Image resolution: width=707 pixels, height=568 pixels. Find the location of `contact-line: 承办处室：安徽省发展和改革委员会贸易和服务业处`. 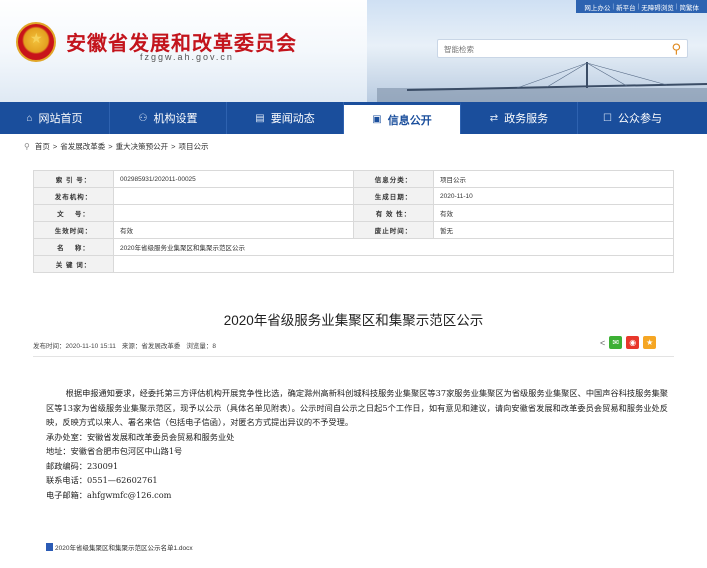

contact-line: 承办处室：安徽省发展和改革委员会贸易和服务业处 is located at coordinates (140, 436).